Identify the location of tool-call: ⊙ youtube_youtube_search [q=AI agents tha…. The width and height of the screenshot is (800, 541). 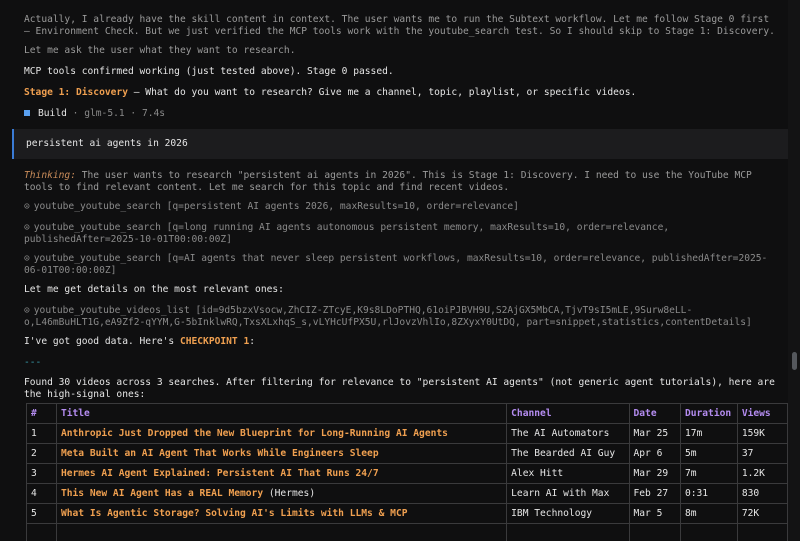
(401, 265).